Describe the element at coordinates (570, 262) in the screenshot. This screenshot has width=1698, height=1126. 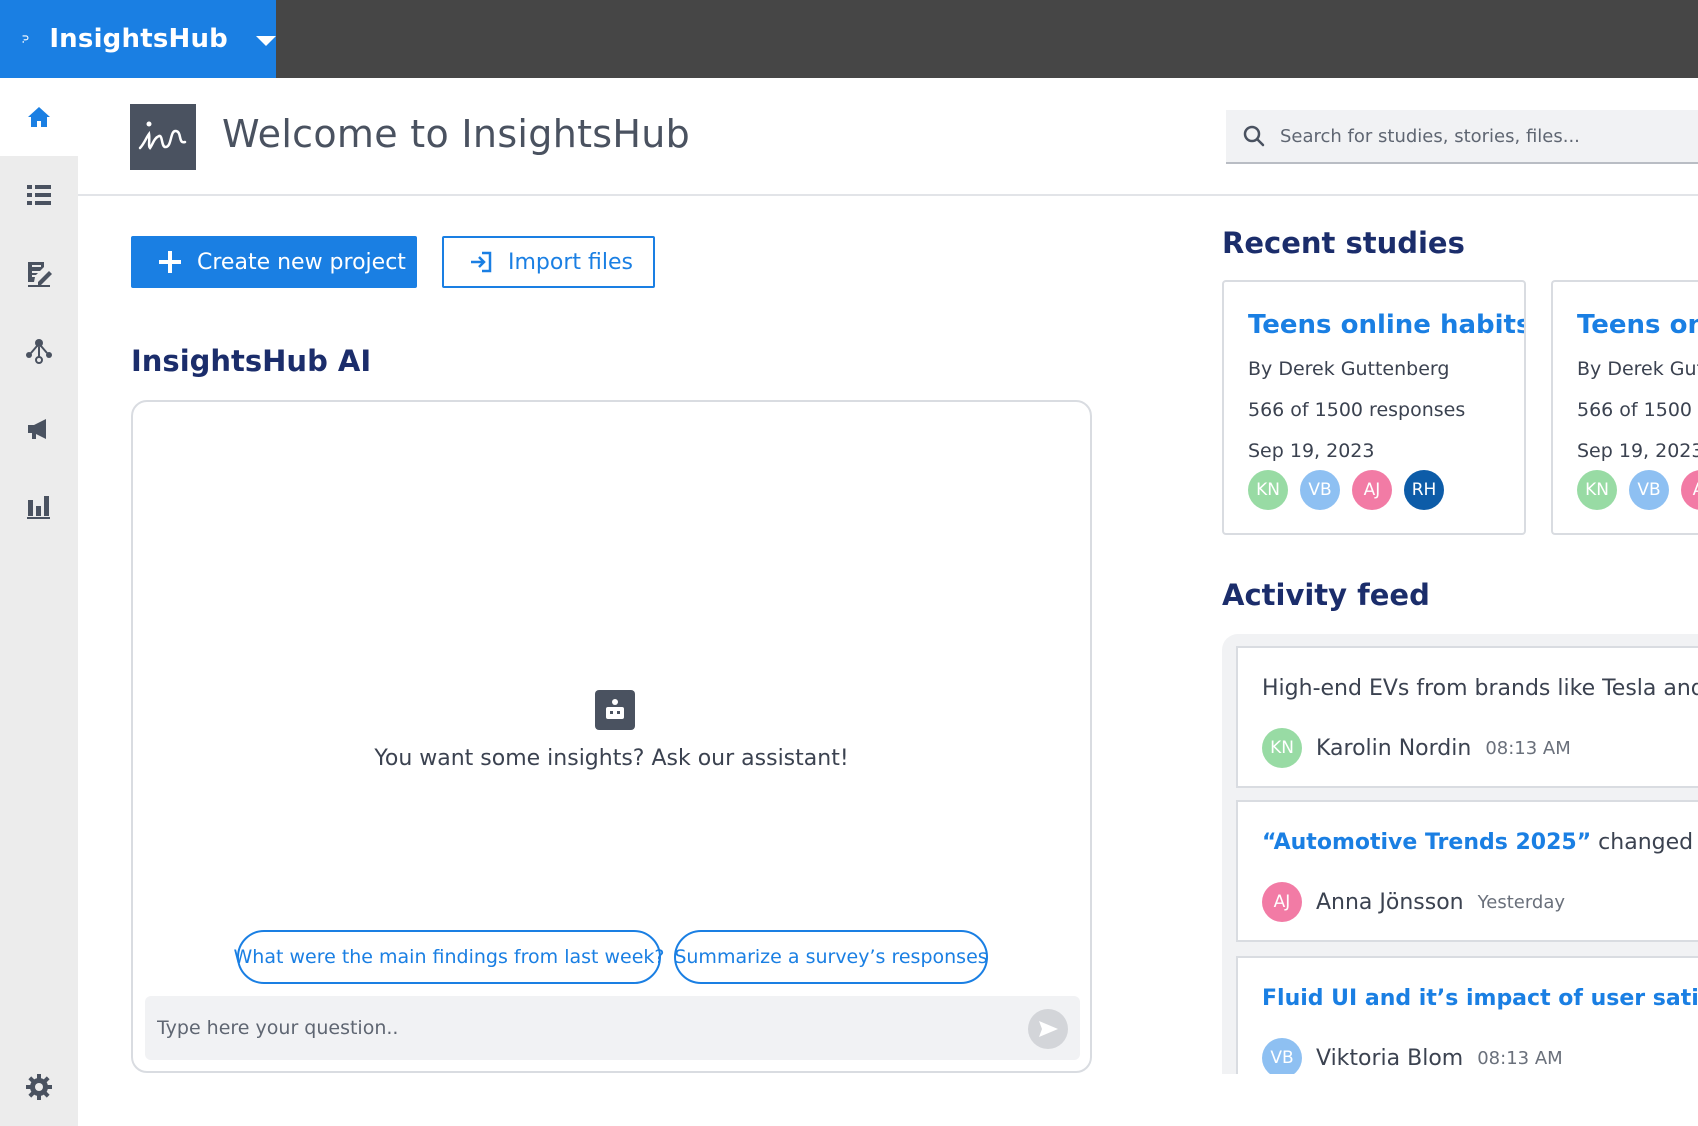
I see `import-files-label: Import files` at that location.